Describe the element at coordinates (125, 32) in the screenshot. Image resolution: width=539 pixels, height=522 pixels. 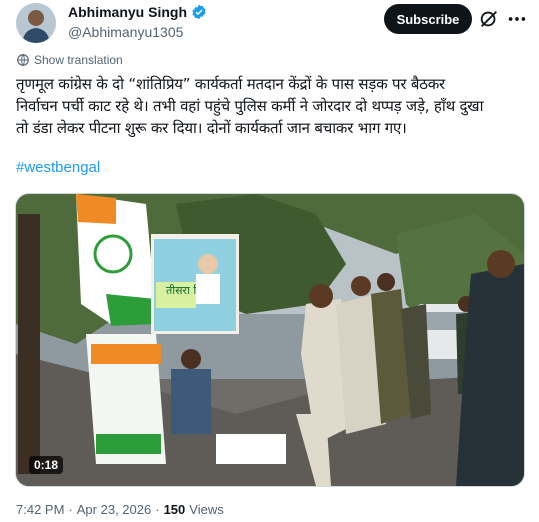
I see `author-handle: @Abhimanyu1305` at that location.